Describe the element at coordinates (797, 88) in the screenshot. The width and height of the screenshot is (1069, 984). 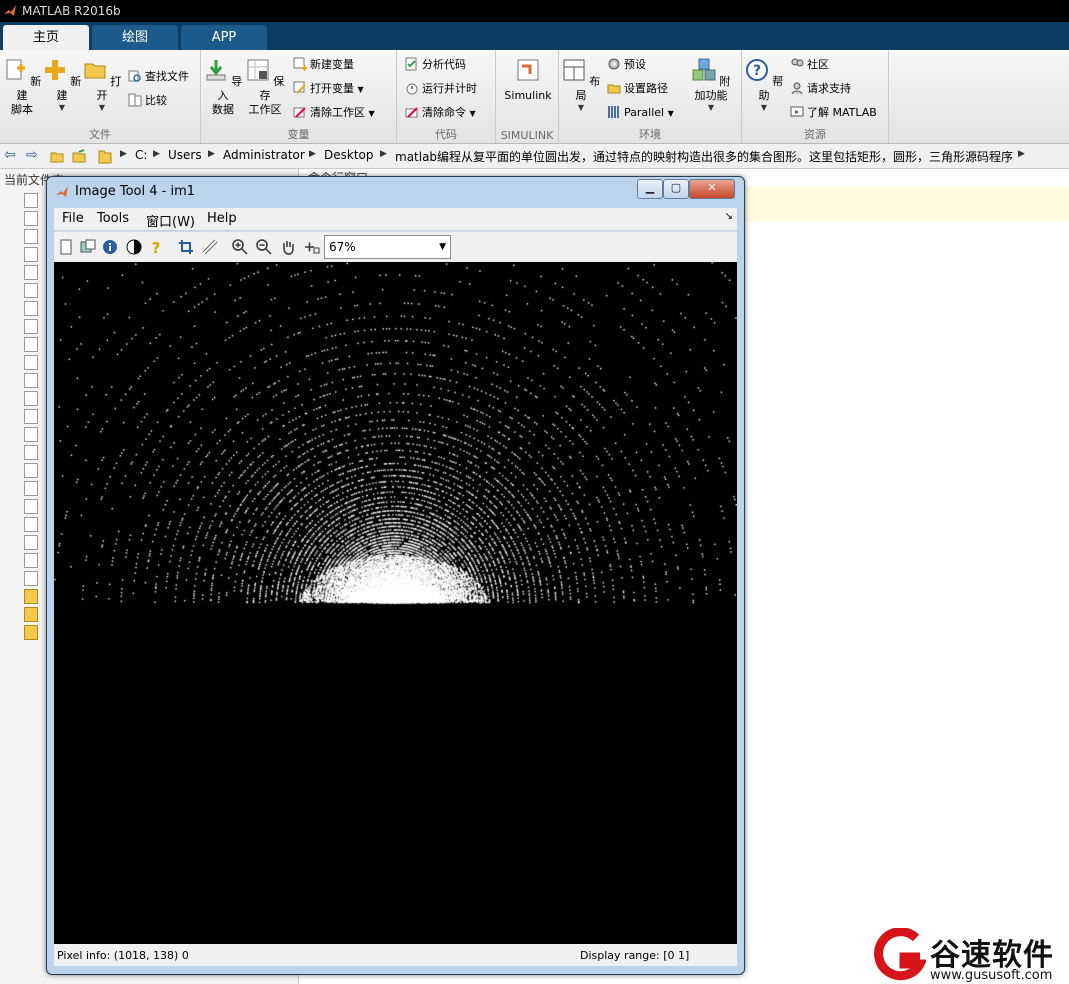
I see `support-icon` at that location.